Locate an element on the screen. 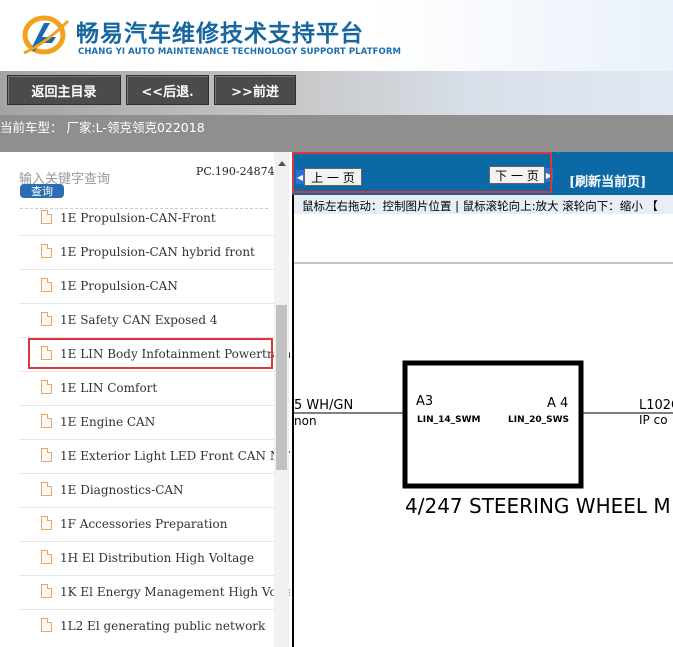  right-wire-sub: IP co is located at coordinates (653, 420).